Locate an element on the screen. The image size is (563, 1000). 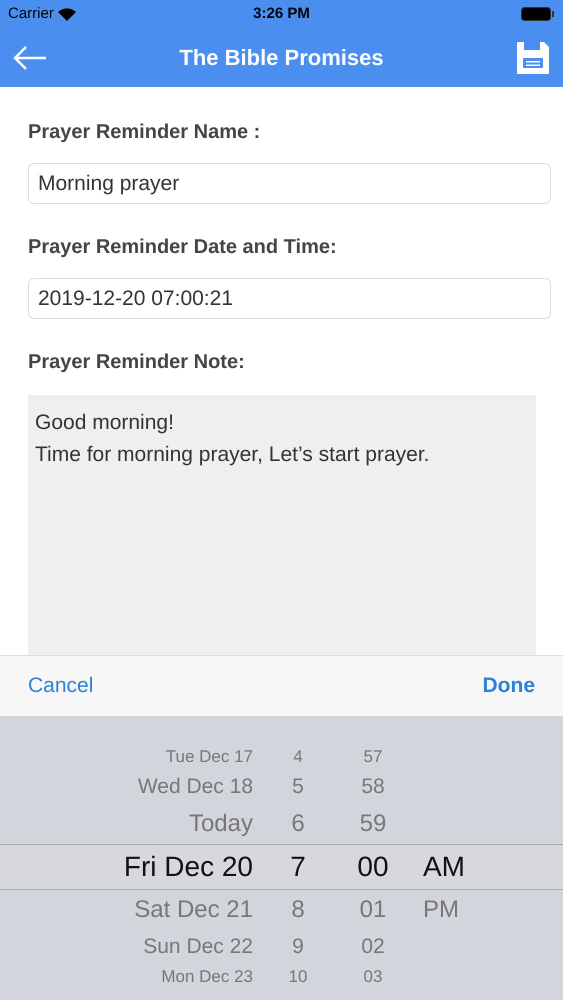
picker-period: PM is located at coordinates (441, 910).